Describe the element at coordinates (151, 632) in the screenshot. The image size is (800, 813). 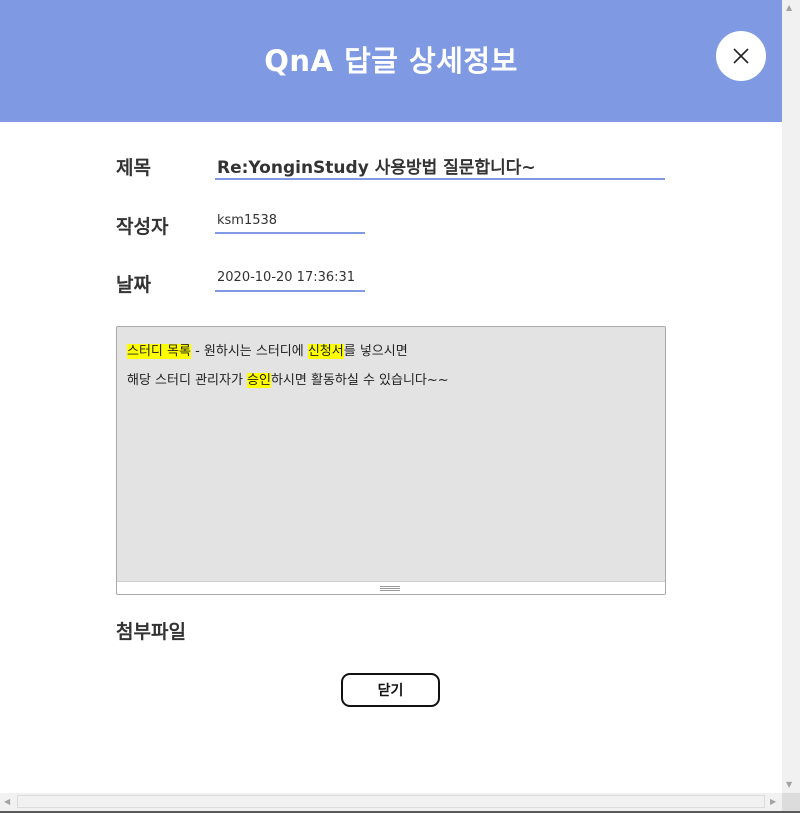
I see `attachment-label: 첨부파일` at that location.